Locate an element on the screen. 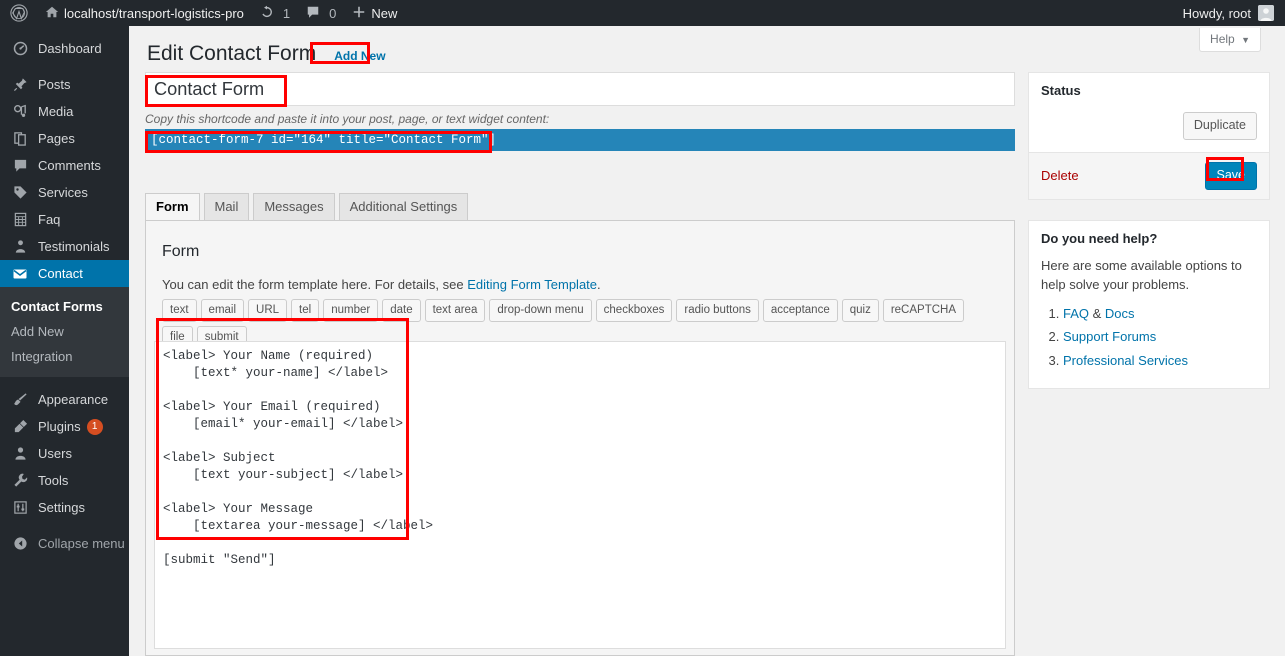 The width and height of the screenshot is (1285, 656). wordpress-logo-menu is located at coordinates (18, 13).